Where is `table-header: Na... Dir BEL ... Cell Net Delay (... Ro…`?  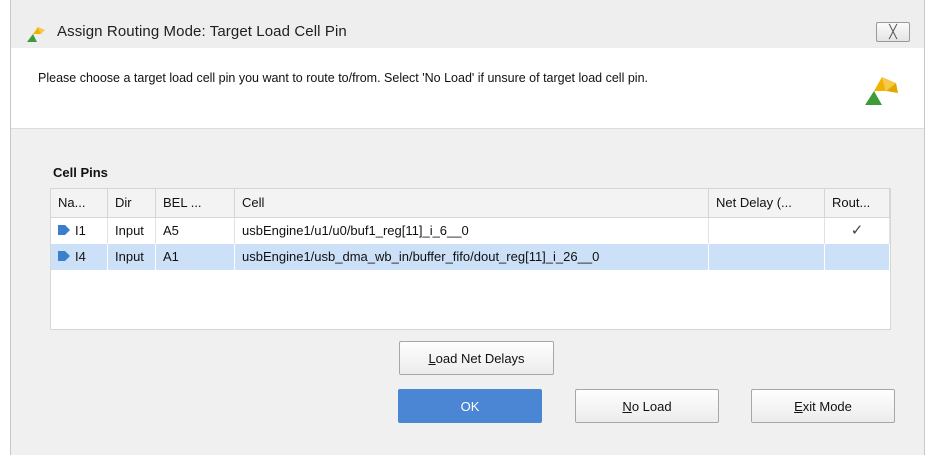
table-header: Na... Dir BEL ... Cell Net Delay (... Ro… is located at coordinates (470, 203).